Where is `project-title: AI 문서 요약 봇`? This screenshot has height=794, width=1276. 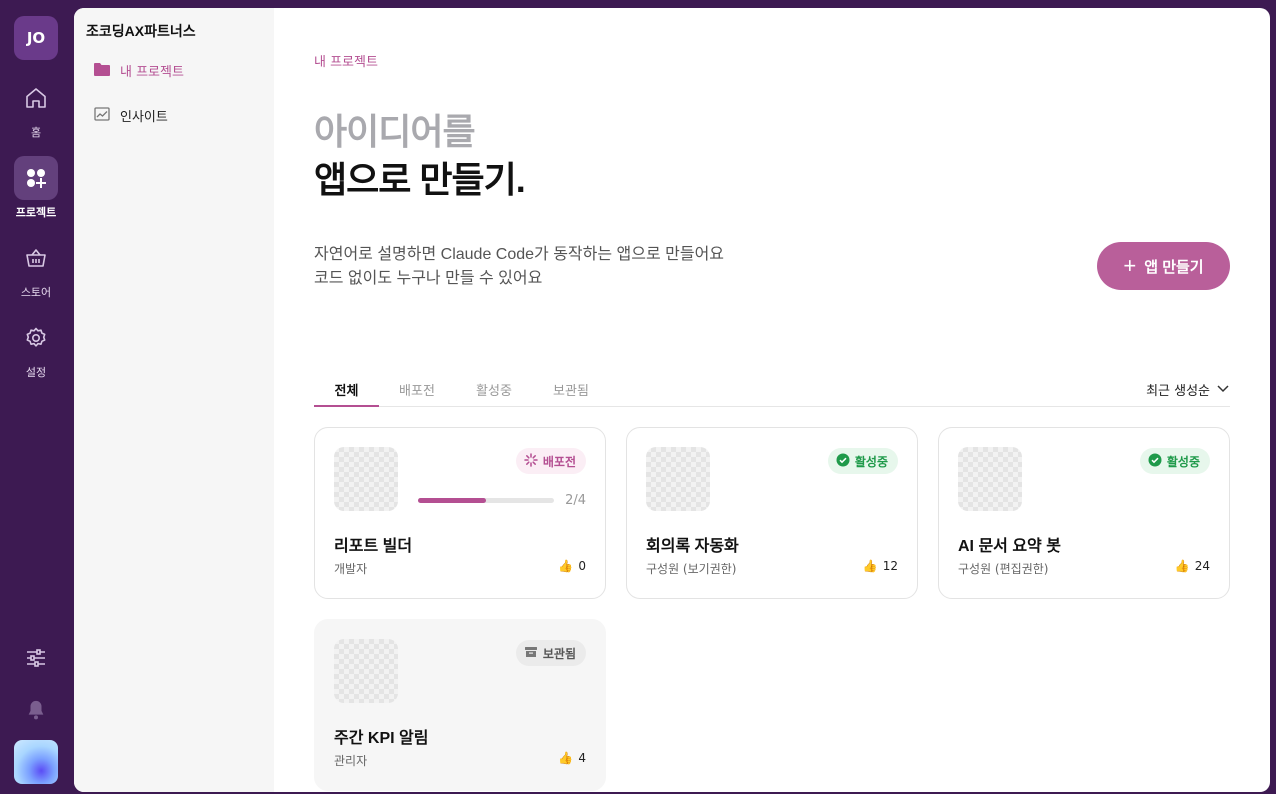
project-title: AI 문서 요약 봇 is located at coordinates (1009, 546).